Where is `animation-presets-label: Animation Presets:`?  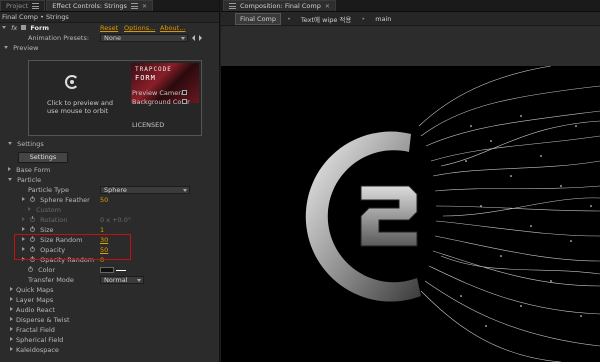
animation-presets-label: Animation Presets: is located at coordinates (59, 38).